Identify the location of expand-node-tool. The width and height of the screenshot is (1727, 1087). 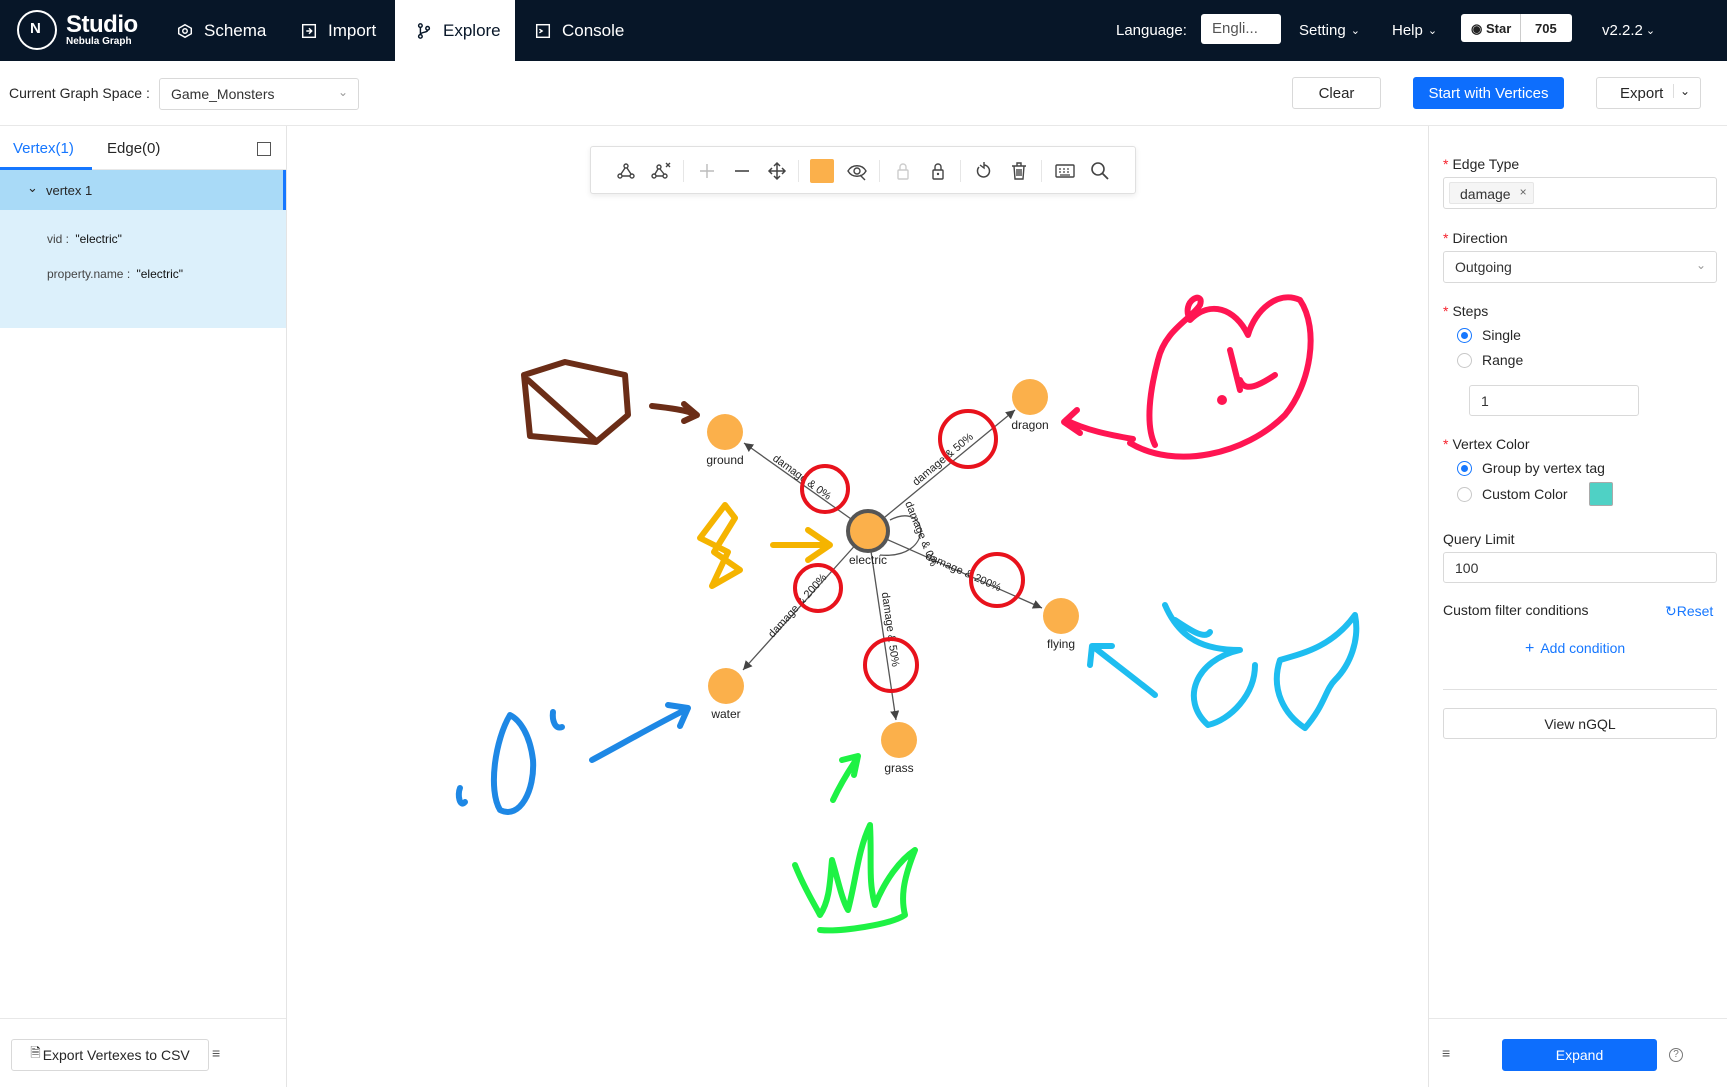
(626, 171).